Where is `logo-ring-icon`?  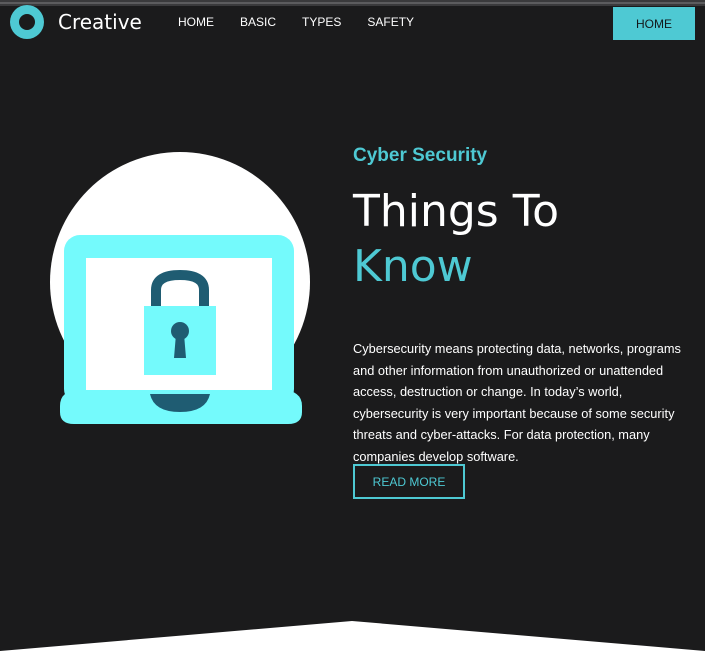 logo-ring-icon is located at coordinates (27, 22).